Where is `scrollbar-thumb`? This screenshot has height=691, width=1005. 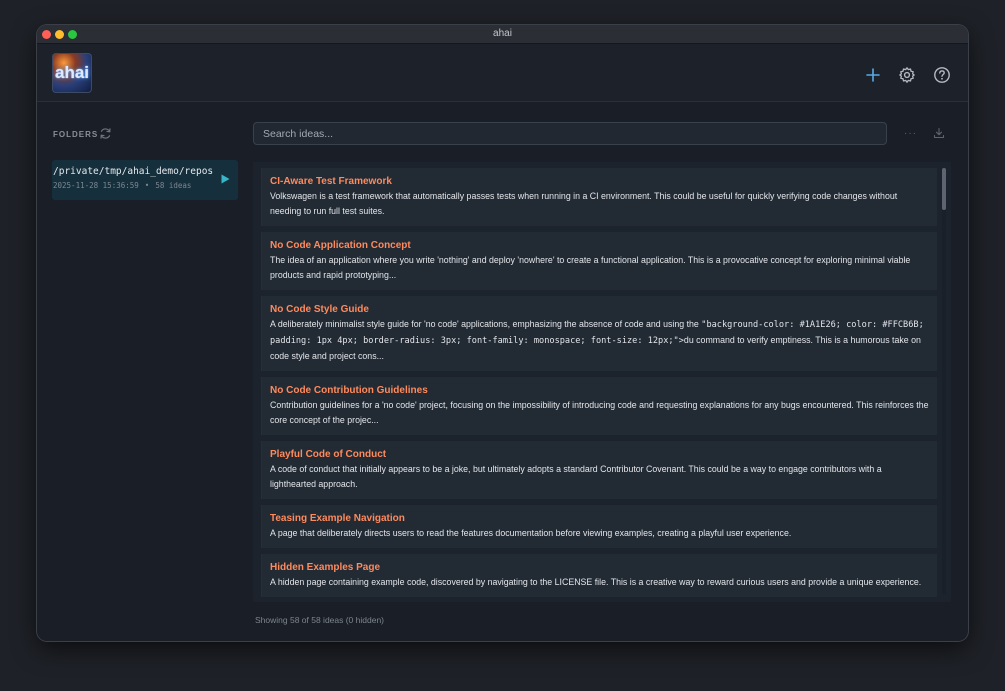 scrollbar-thumb is located at coordinates (944, 189).